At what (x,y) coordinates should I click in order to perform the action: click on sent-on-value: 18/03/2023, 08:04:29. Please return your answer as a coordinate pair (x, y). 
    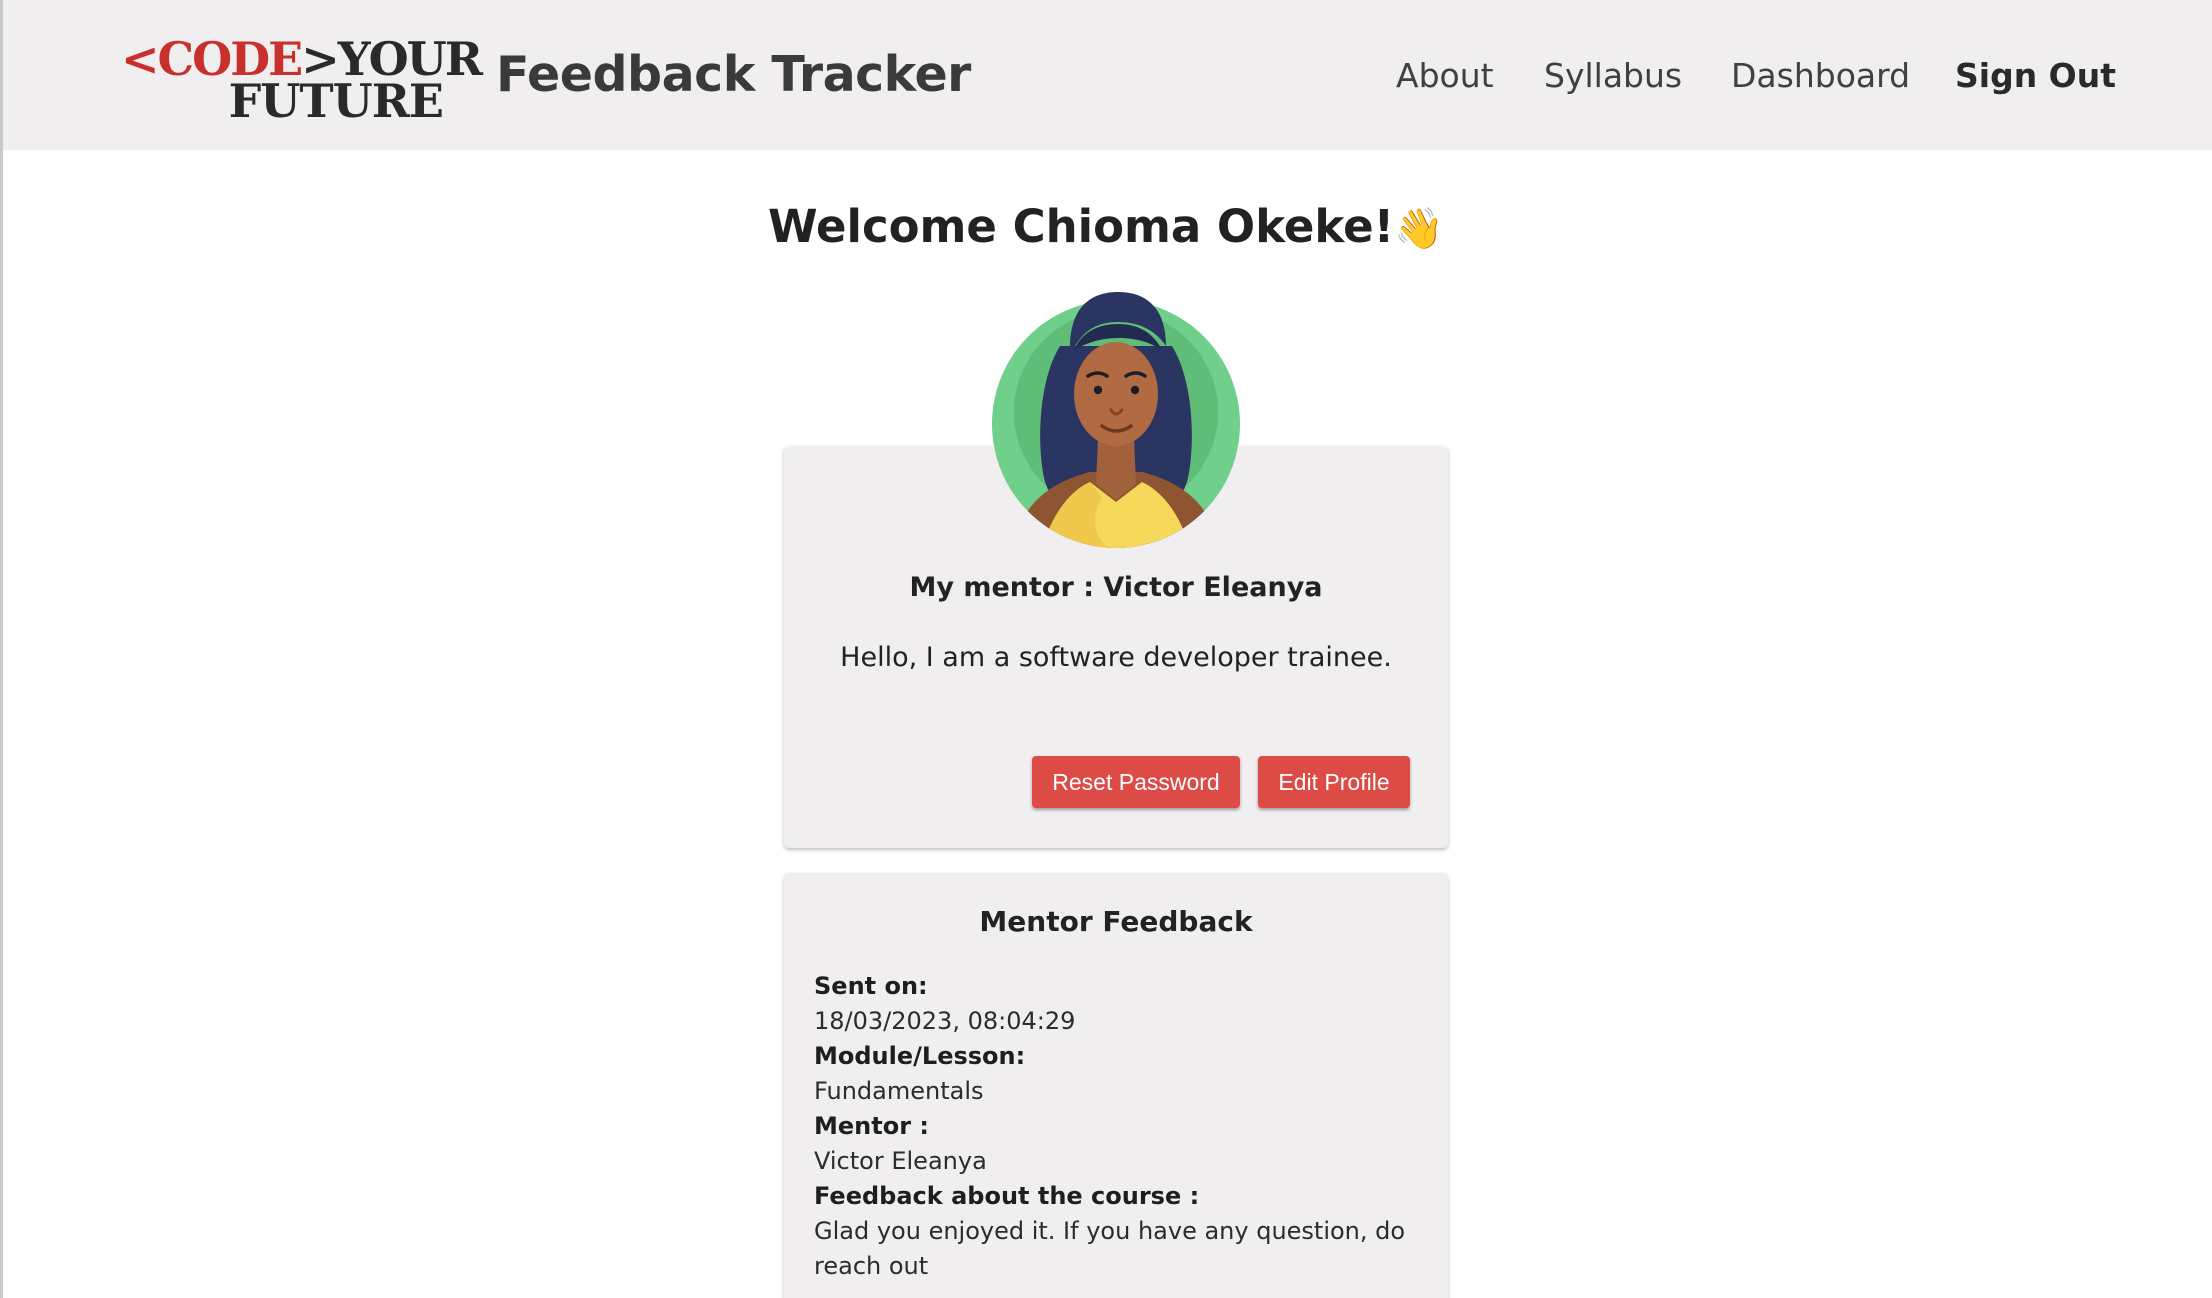
    Looking at the image, I should click on (945, 1021).